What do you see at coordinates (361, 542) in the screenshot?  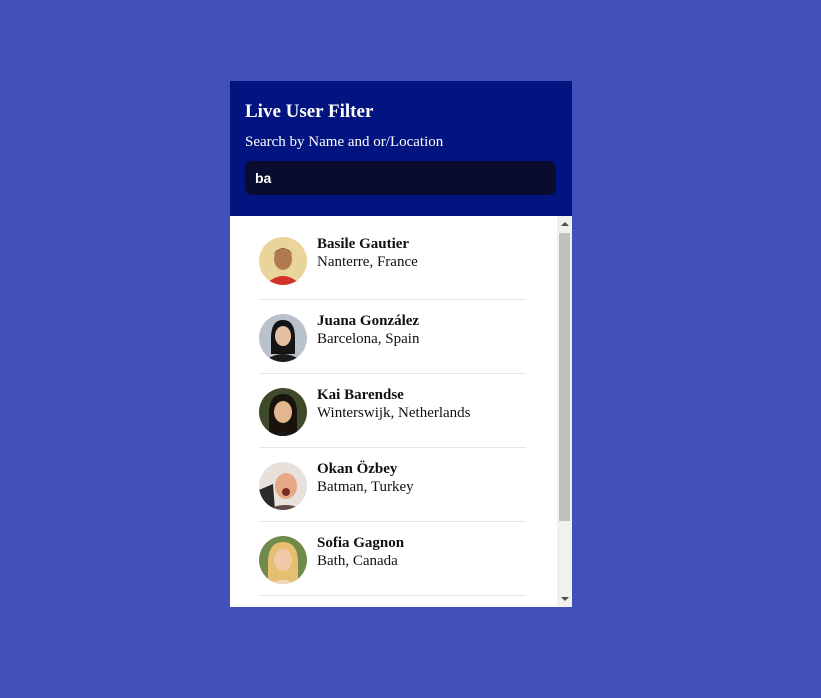 I see `user-name: Sofia Gagnon` at bounding box center [361, 542].